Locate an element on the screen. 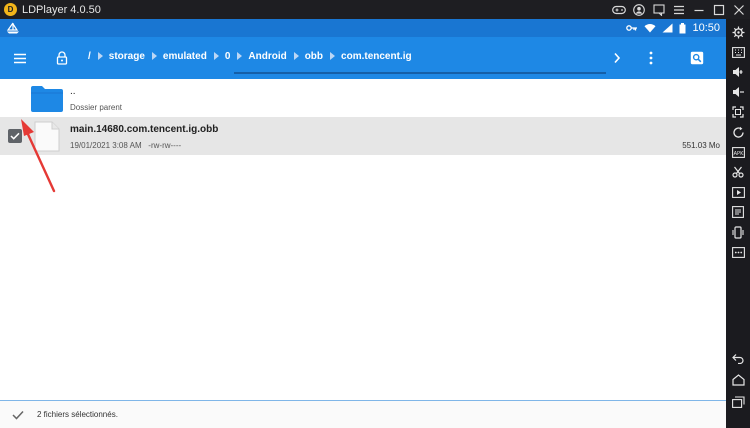  confirm-selection-button is located at coordinates (18, 415).